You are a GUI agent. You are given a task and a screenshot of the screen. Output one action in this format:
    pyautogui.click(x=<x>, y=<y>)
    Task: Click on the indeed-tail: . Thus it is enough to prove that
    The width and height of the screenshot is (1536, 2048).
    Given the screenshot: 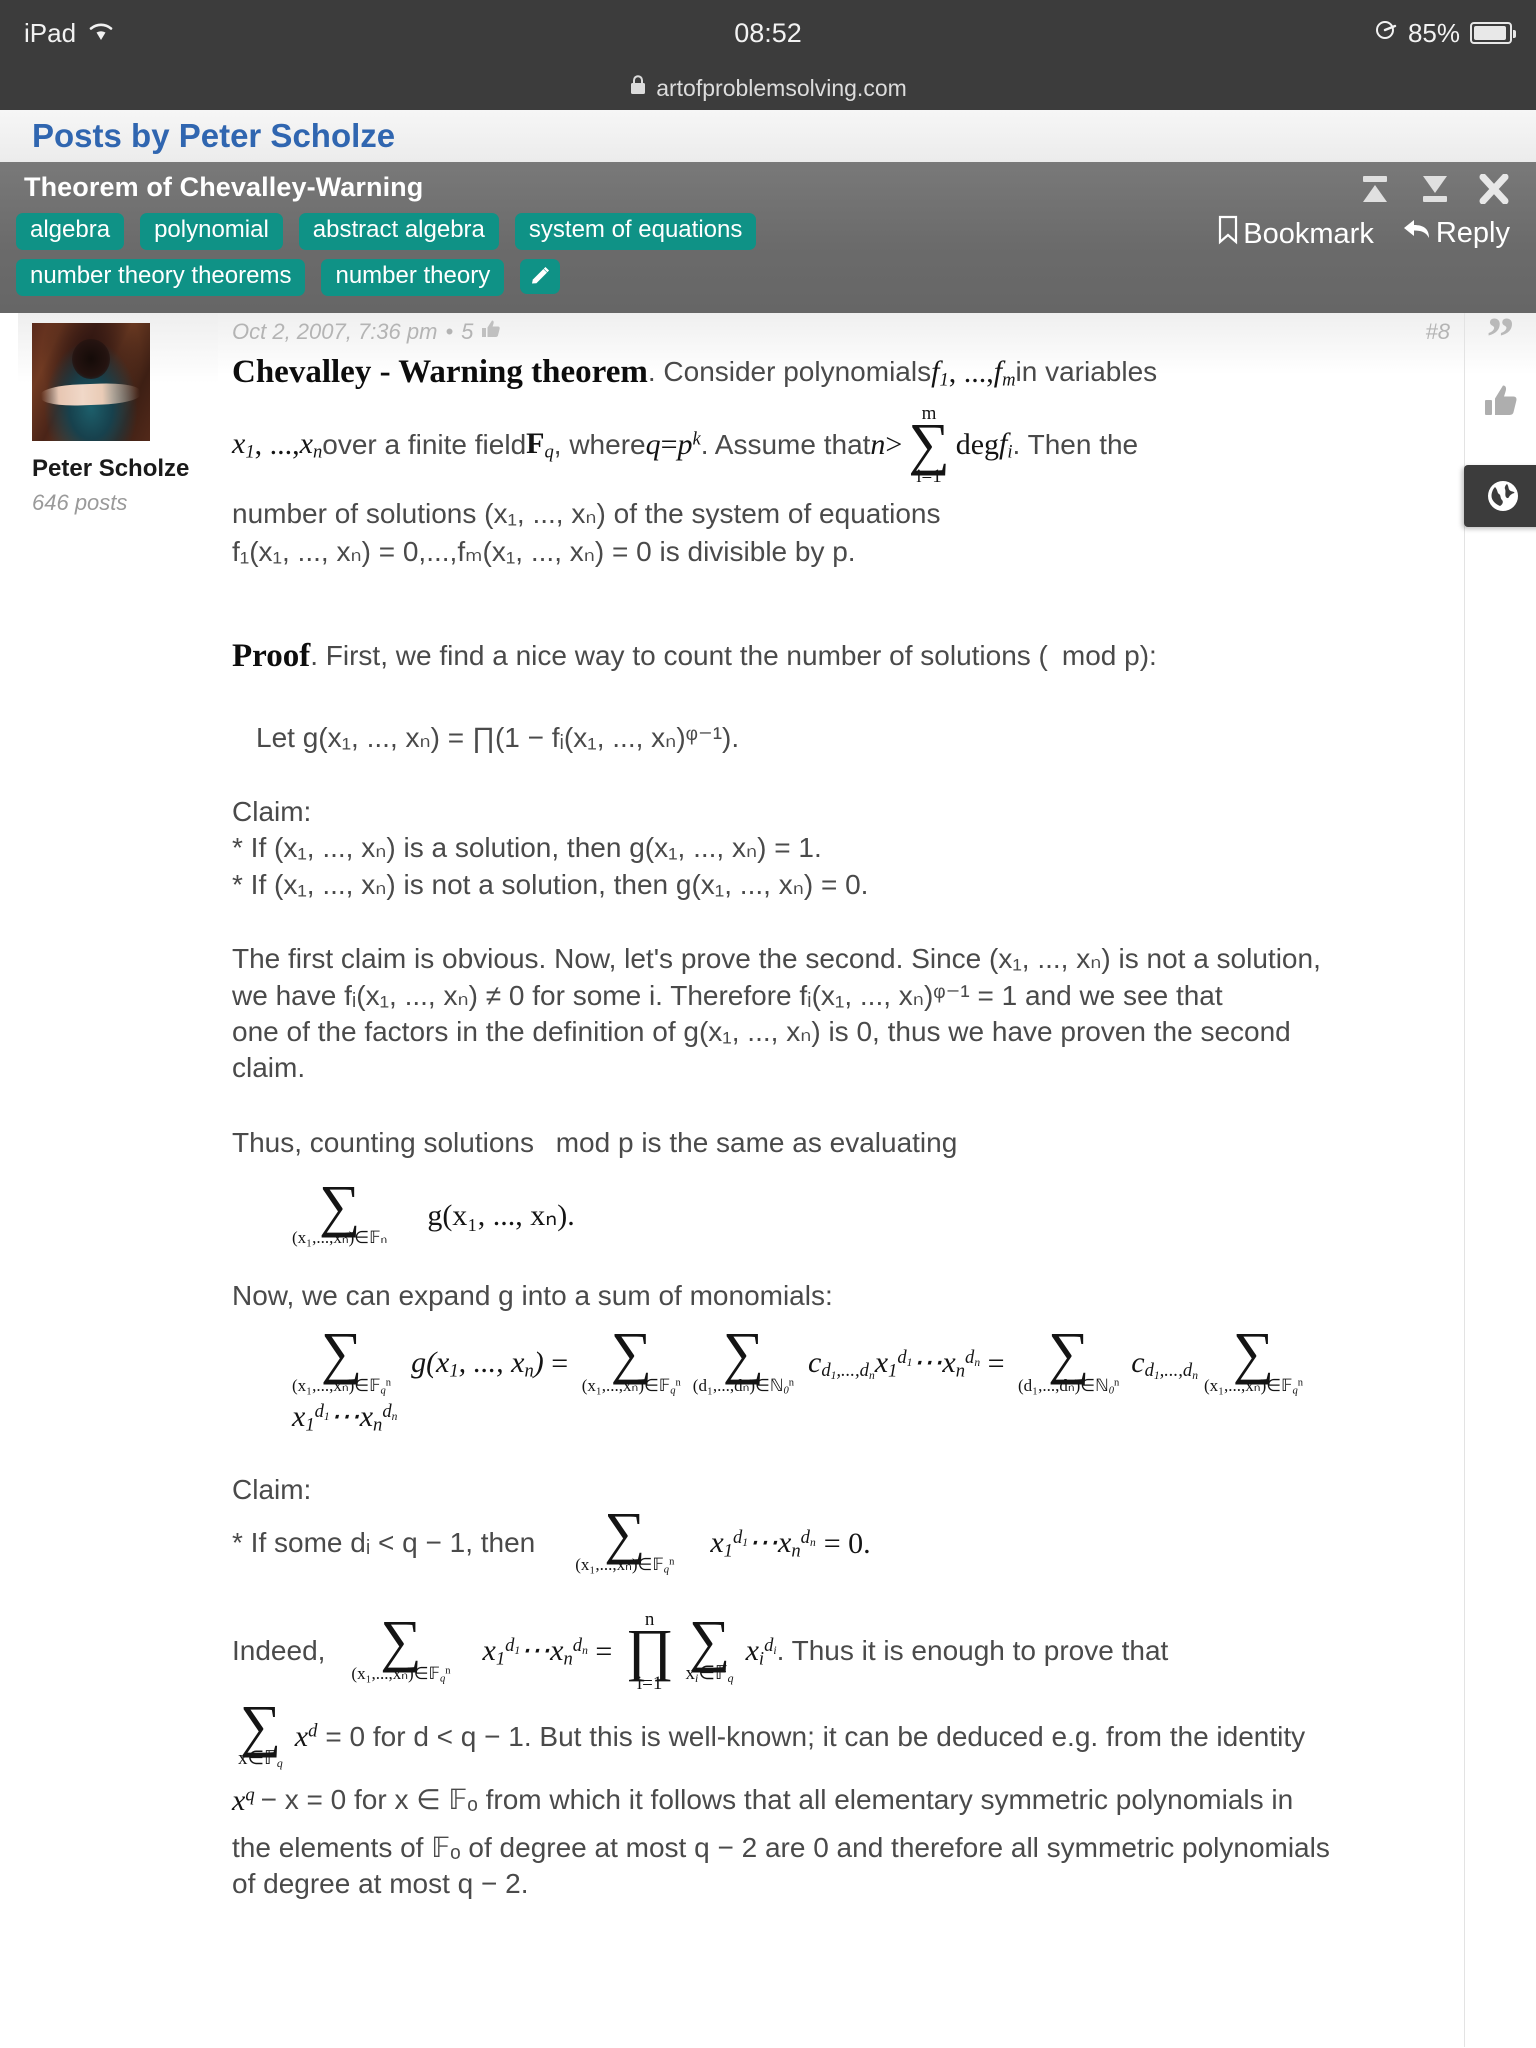 What is the action you would take?
    pyautogui.click(x=972, y=1651)
    